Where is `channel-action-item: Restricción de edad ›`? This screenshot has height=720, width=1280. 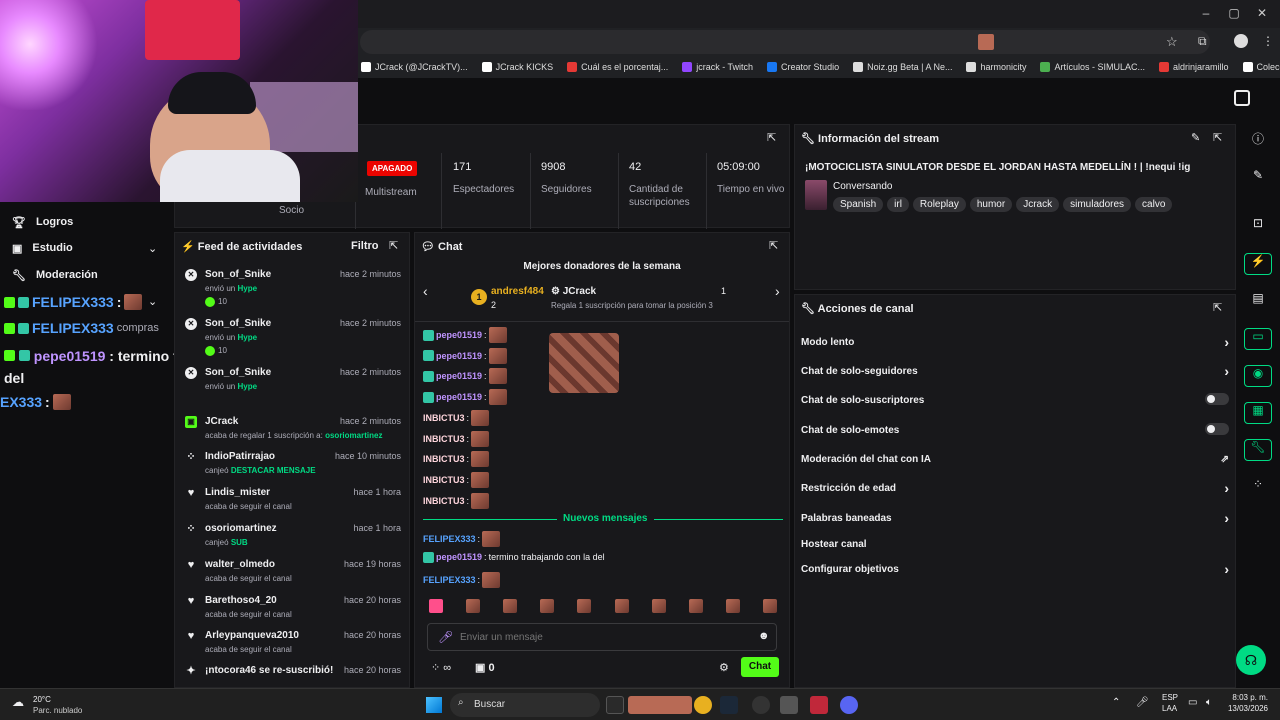
channel-action-item: Restricción de edad › is located at coordinates (1015, 488).